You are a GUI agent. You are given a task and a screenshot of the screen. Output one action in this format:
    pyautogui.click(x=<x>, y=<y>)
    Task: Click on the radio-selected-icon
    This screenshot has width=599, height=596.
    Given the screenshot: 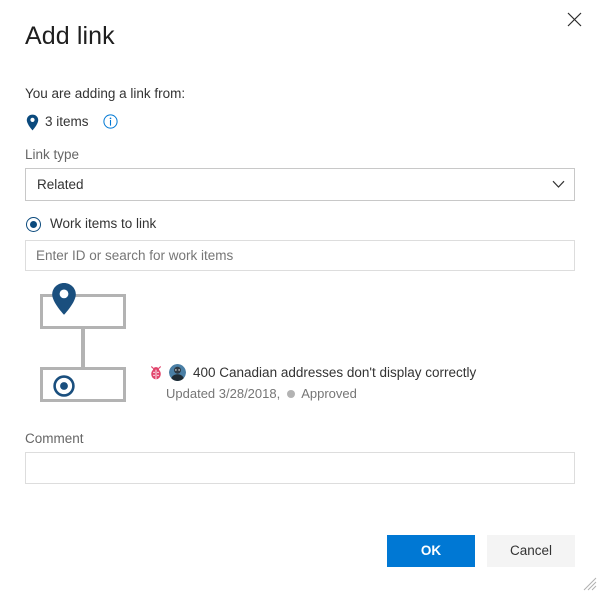 What is the action you would take?
    pyautogui.click(x=33, y=224)
    